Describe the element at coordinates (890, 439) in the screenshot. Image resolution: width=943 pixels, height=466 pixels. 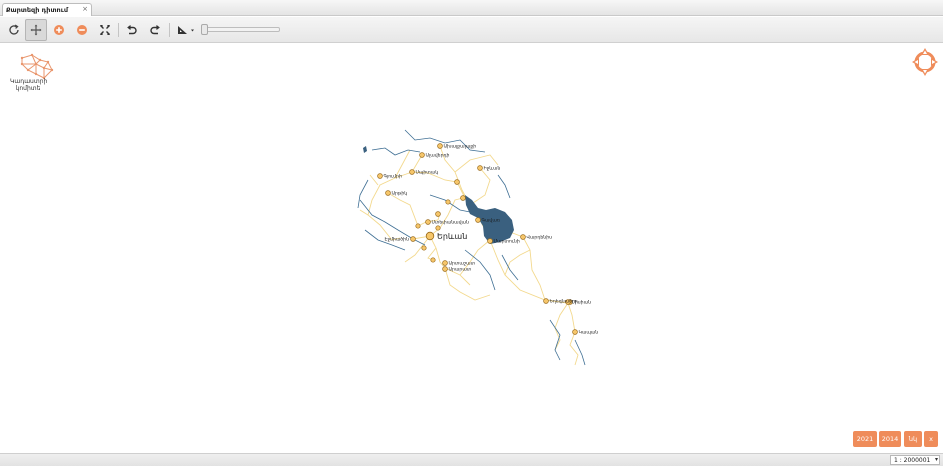
I see `year-2014-button: 2014` at that location.